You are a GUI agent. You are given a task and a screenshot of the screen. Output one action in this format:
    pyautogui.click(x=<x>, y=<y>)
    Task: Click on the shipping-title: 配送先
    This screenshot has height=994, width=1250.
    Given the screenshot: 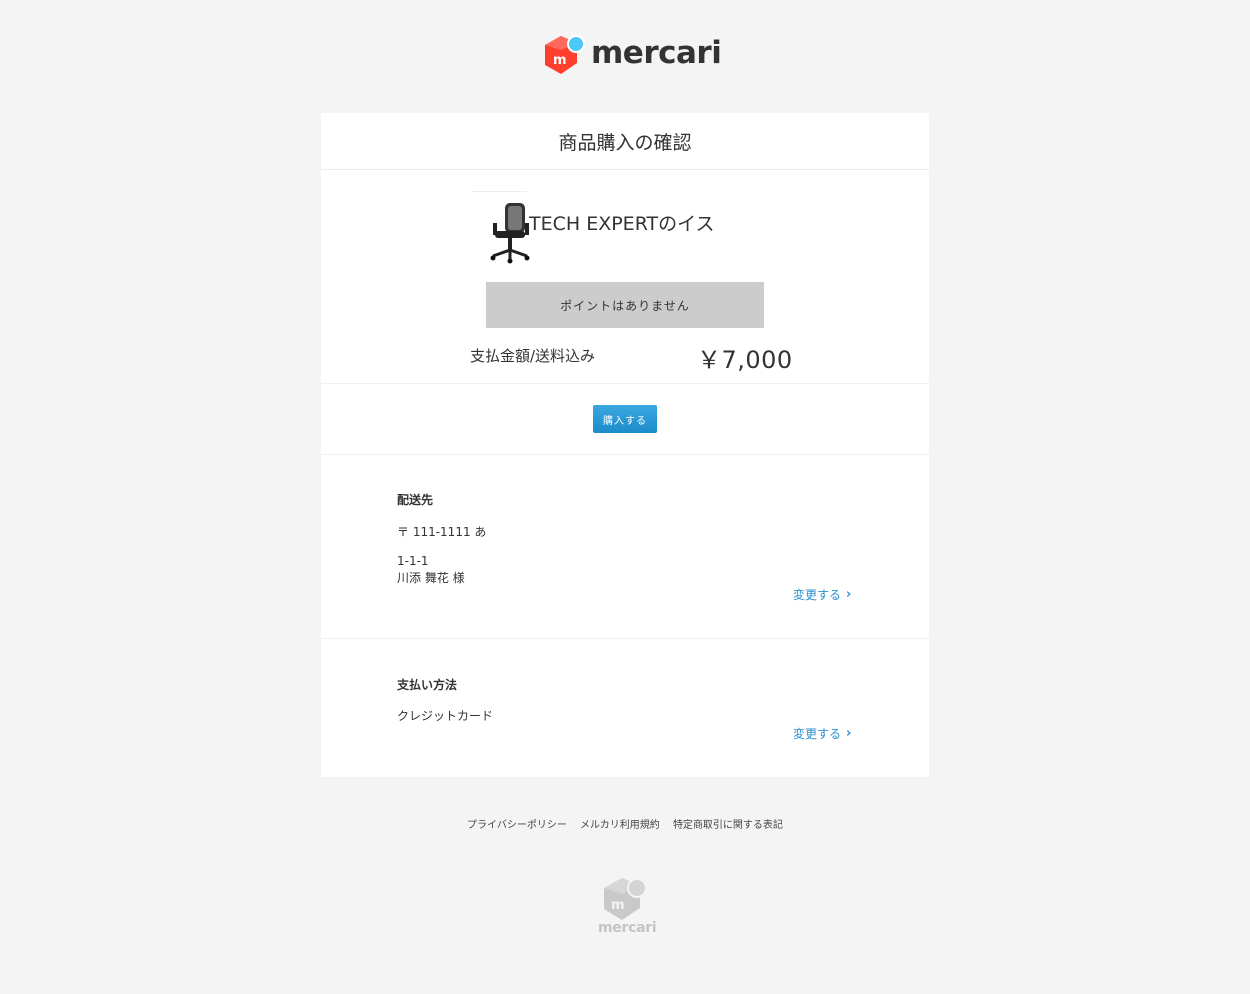 What is the action you would take?
    pyautogui.click(x=415, y=500)
    